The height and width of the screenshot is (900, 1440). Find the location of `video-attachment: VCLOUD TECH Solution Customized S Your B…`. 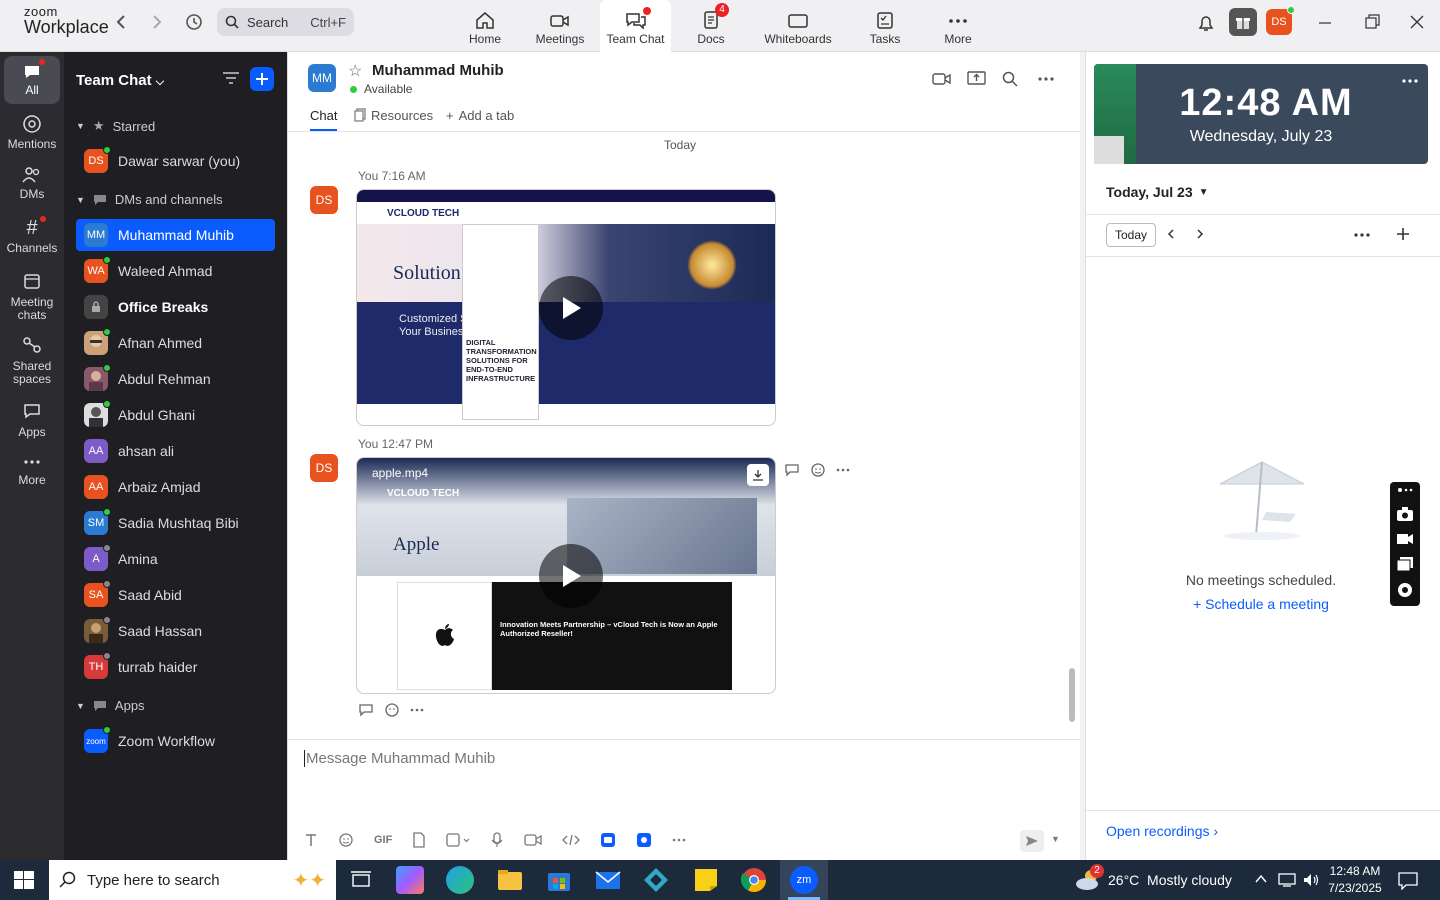

video-attachment: VCLOUD TECH Solution Customized S Your B… is located at coordinates (566, 307).